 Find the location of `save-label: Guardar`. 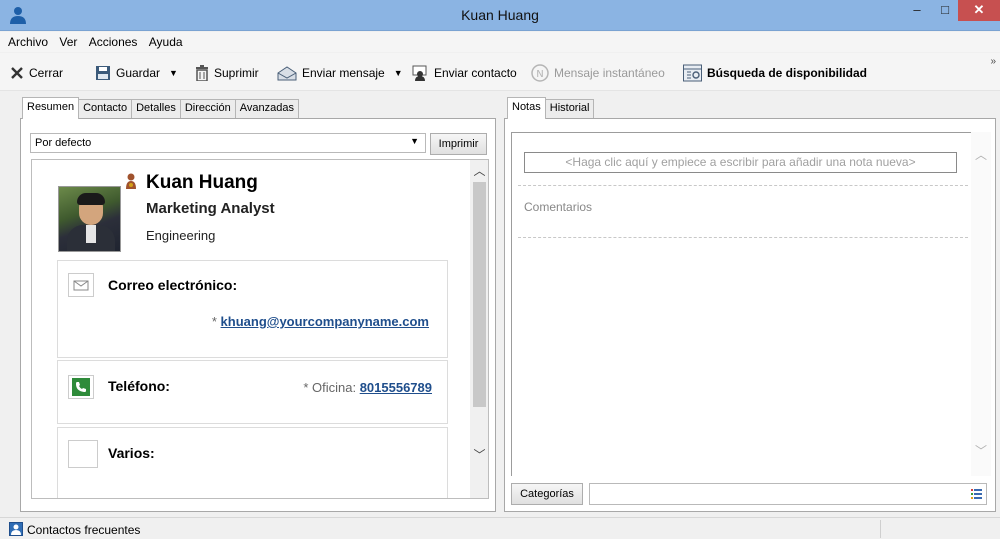

save-label: Guardar is located at coordinates (138, 73).